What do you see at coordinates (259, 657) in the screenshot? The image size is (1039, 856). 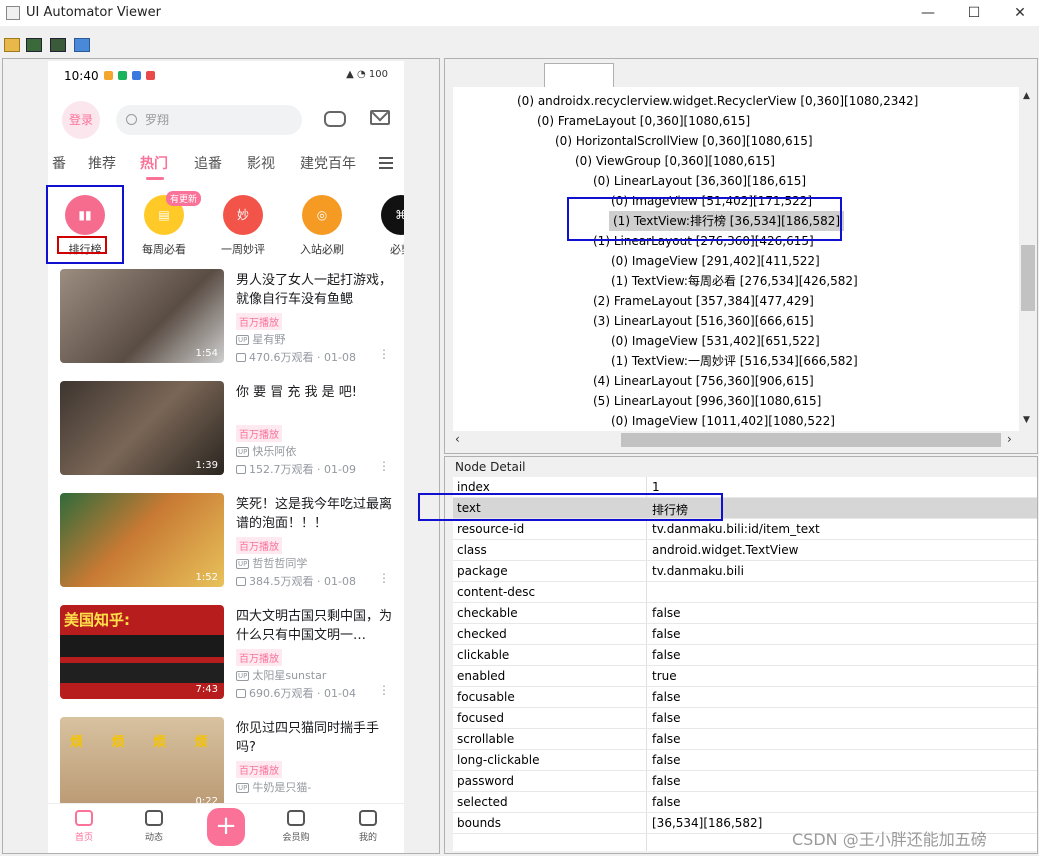 I see `view-badge: 百万播放` at bounding box center [259, 657].